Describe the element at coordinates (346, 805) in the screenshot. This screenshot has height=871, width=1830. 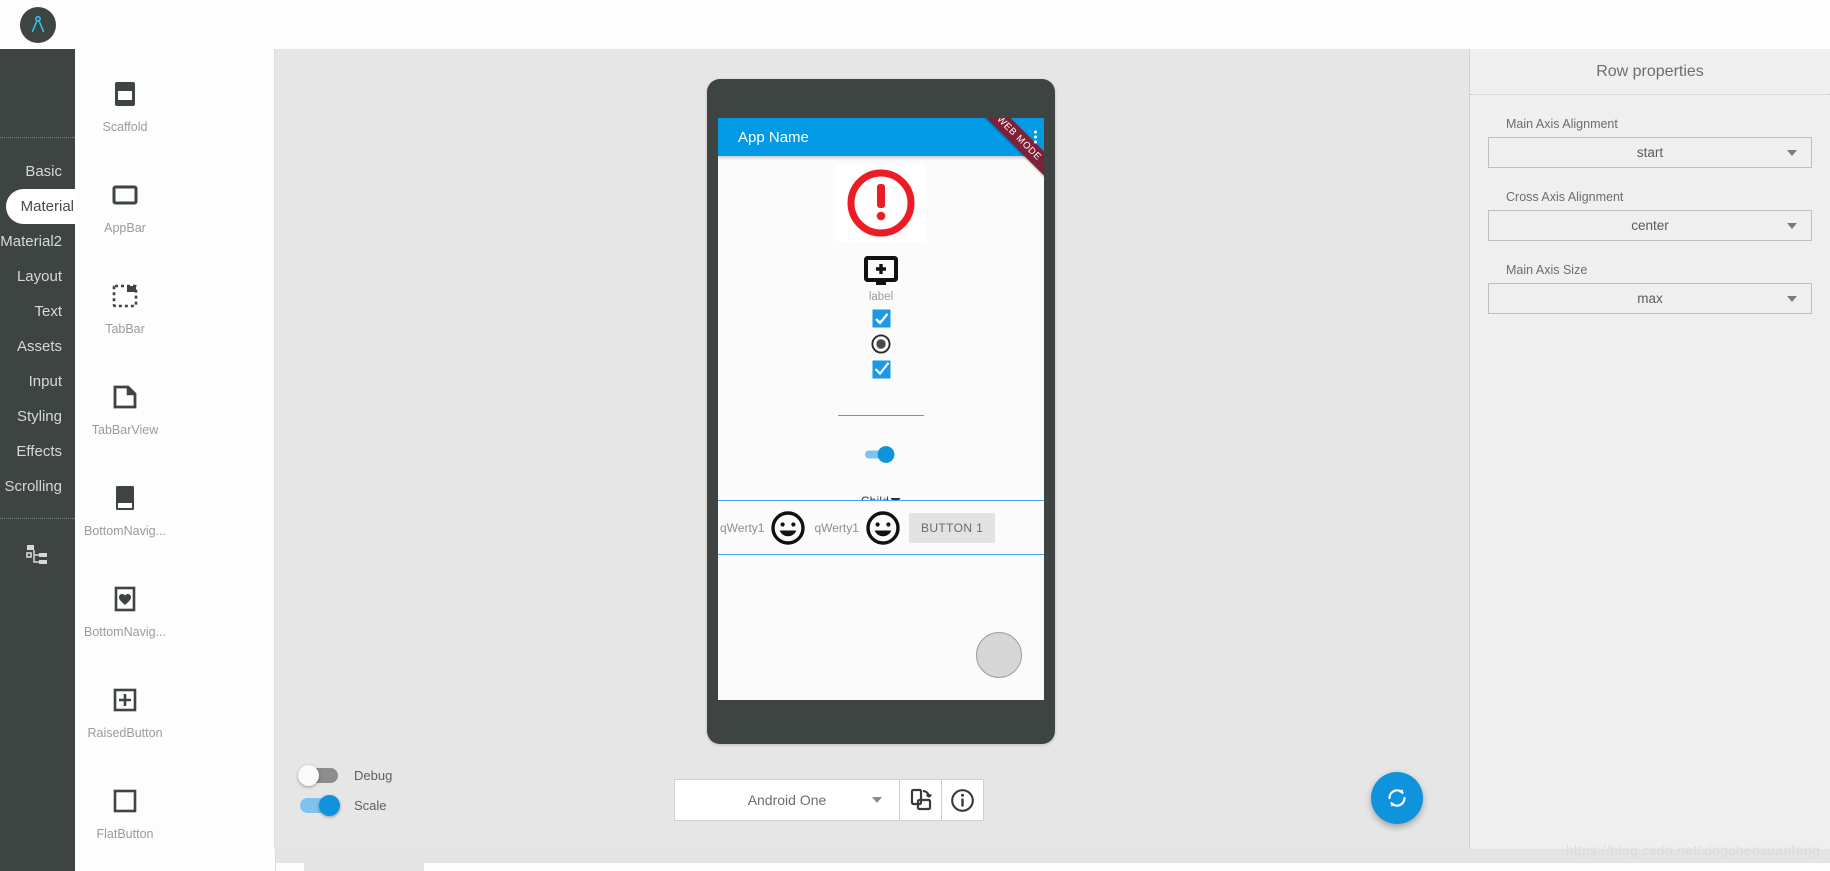
I see `scale-toggle-row: Scale` at that location.